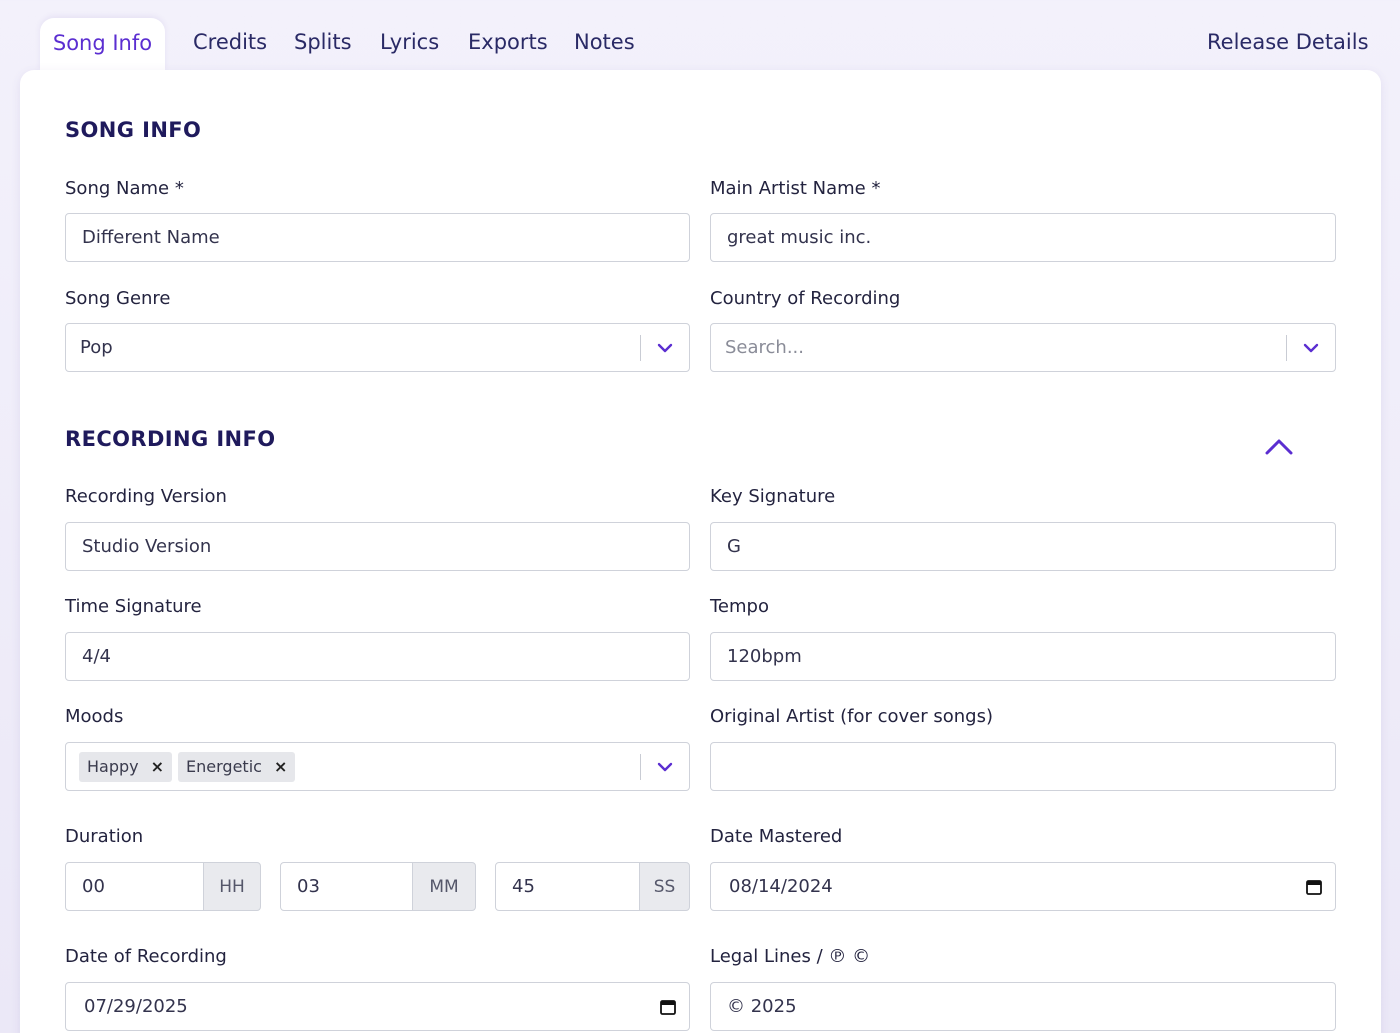  I want to click on tab-exports: Exports, so click(508, 42).